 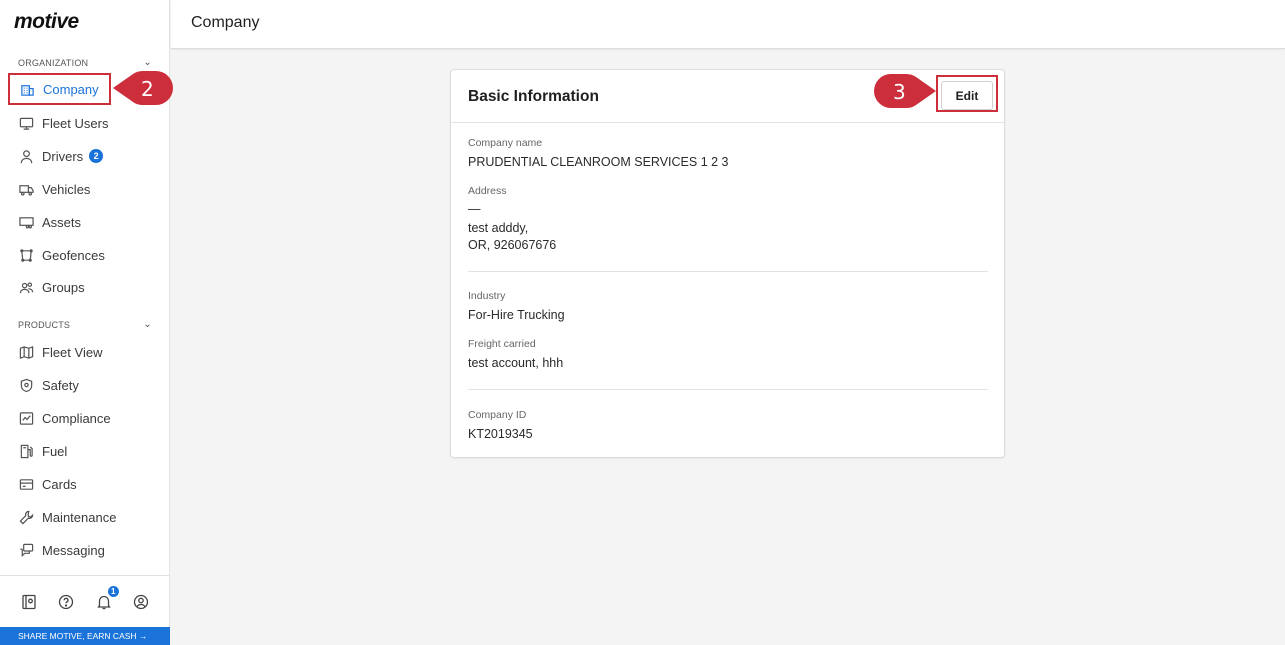 I want to click on sidebar-item-fleet-users: Fleet Users, so click(x=85, y=123).